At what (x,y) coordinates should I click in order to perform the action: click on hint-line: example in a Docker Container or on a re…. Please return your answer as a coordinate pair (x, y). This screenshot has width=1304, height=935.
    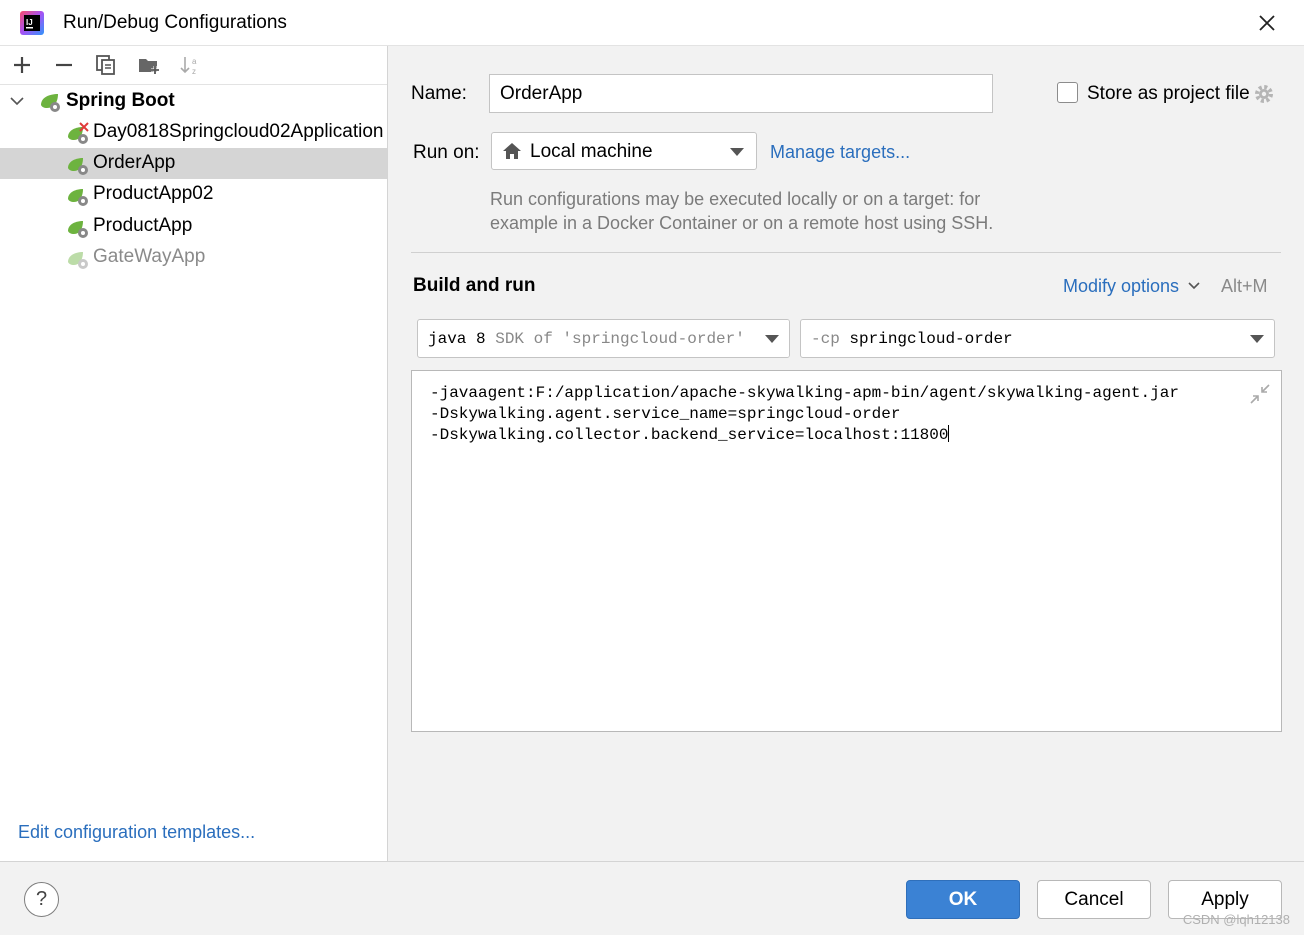
    Looking at the image, I should click on (742, 223).